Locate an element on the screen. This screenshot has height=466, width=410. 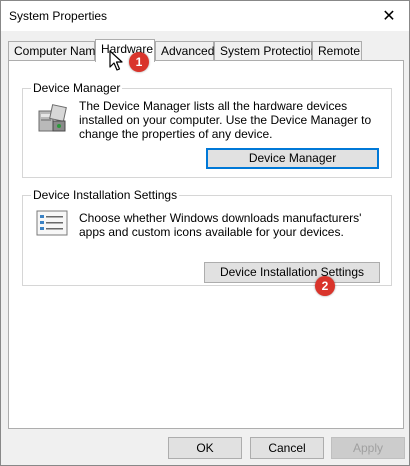
device-installation-settings-button: Device Installation Settings is located at coordinates (292, 272).